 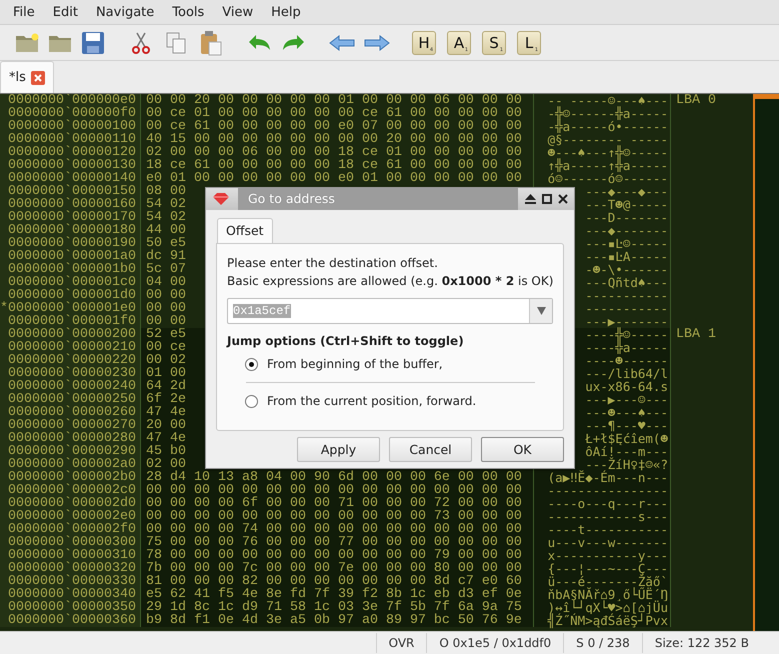 What do you see at coordinates (337, 607) in the screenshot?
I see `hex-cell: 29 1d 8c 1c d9 71 58 1c 03 3e 7f 5b 7f 6a 9a 75` at bounding box center [337, 607].